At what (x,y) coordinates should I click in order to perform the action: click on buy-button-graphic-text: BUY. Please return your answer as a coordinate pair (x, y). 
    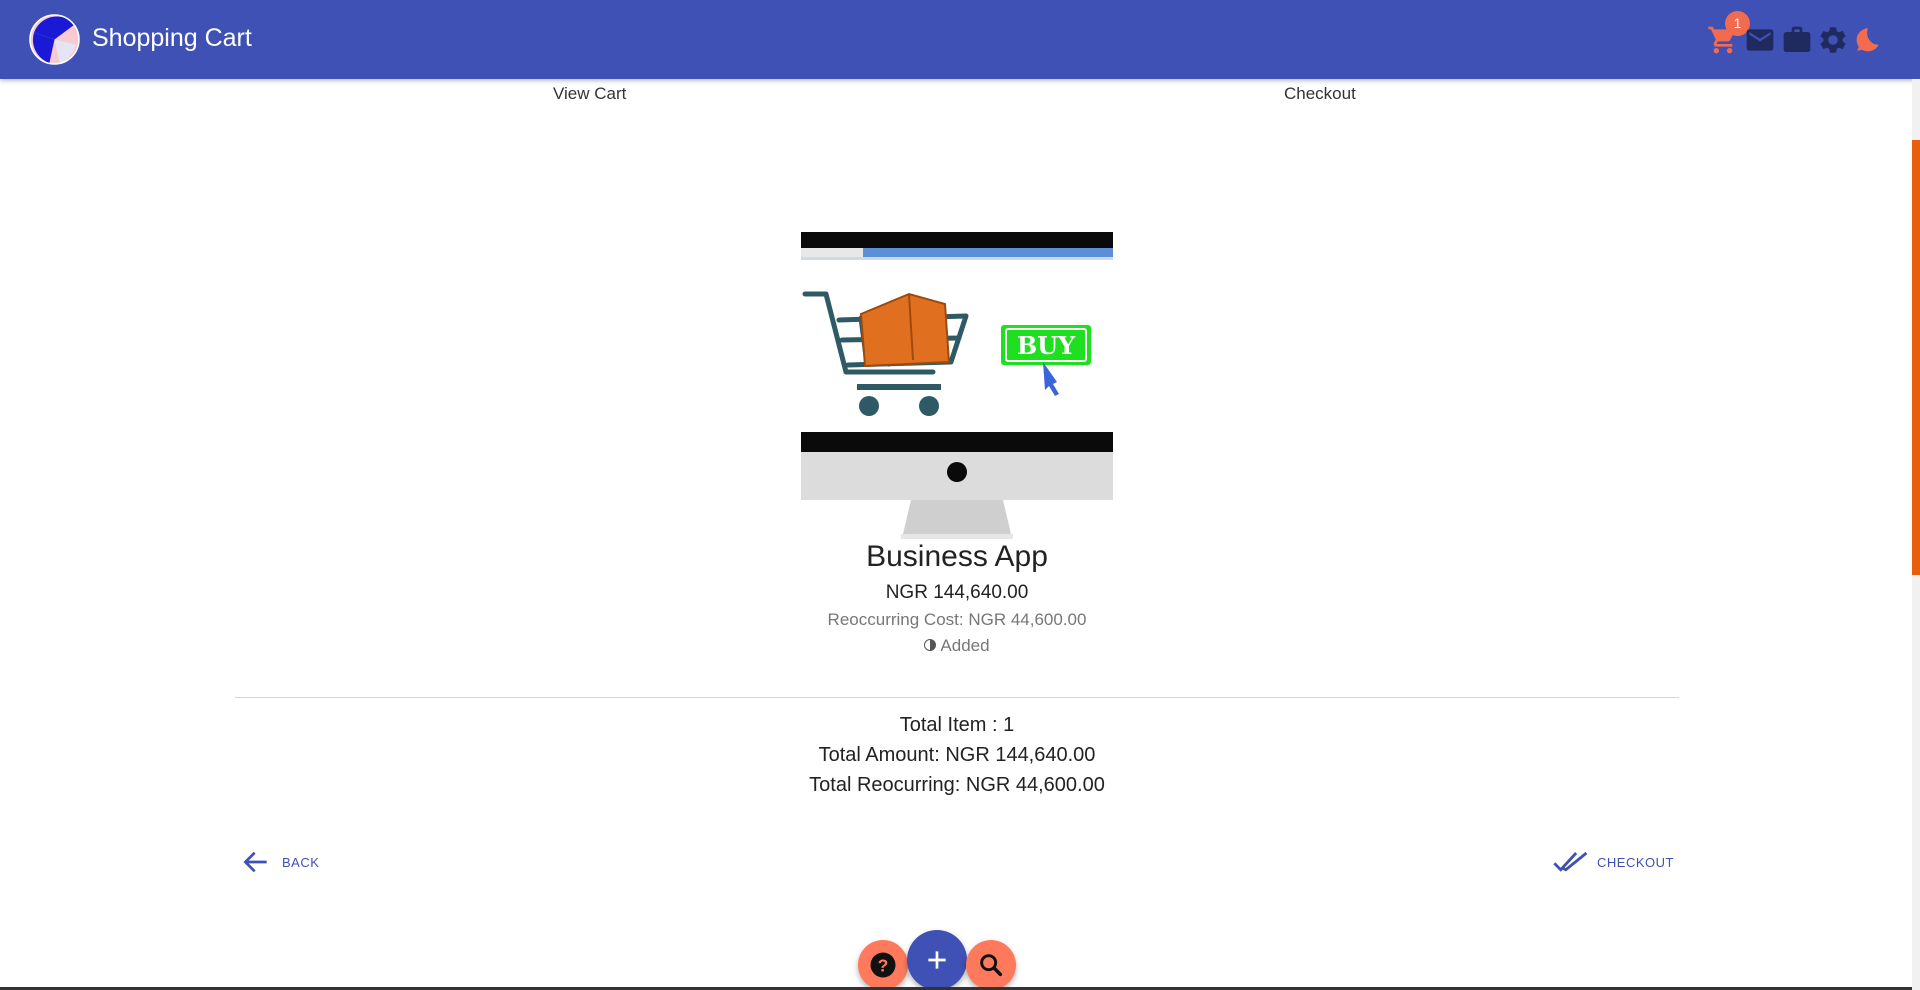
    Looking at the image, I should click on (1046, 345).